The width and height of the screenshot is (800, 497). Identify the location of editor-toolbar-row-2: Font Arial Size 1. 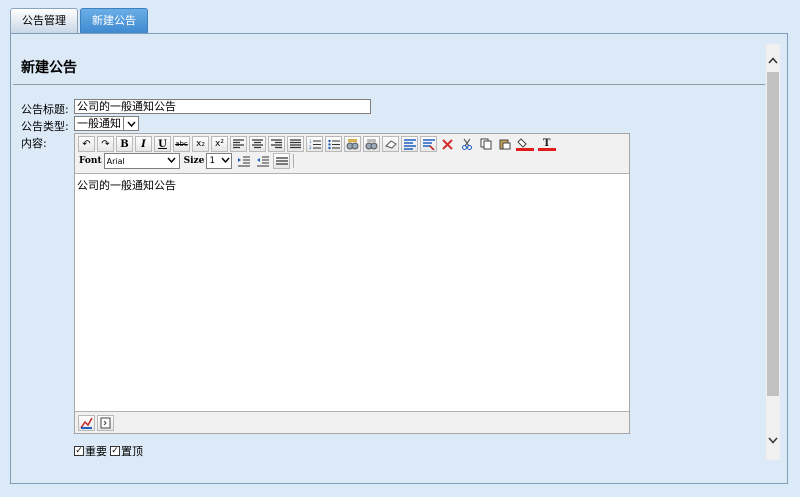
(187, 161).